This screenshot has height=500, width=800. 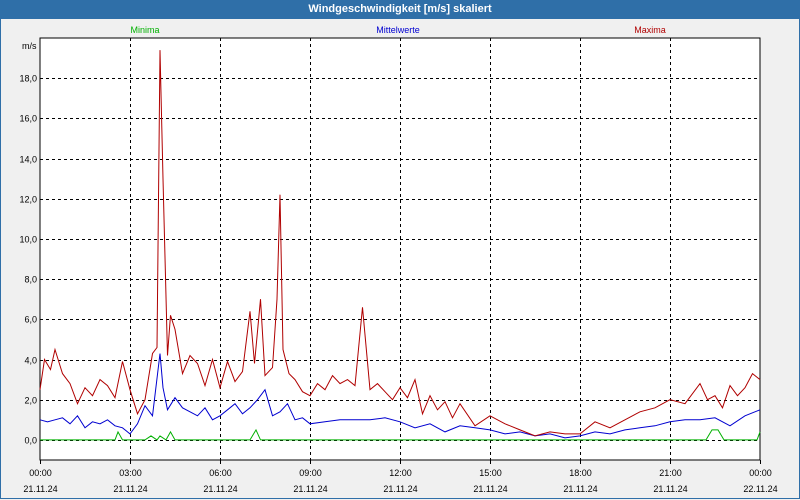 What do you see at coordinates (30, 361) in the screenshot?
I see `y-tick-label: 4,0` at bounding box center [30, 361].